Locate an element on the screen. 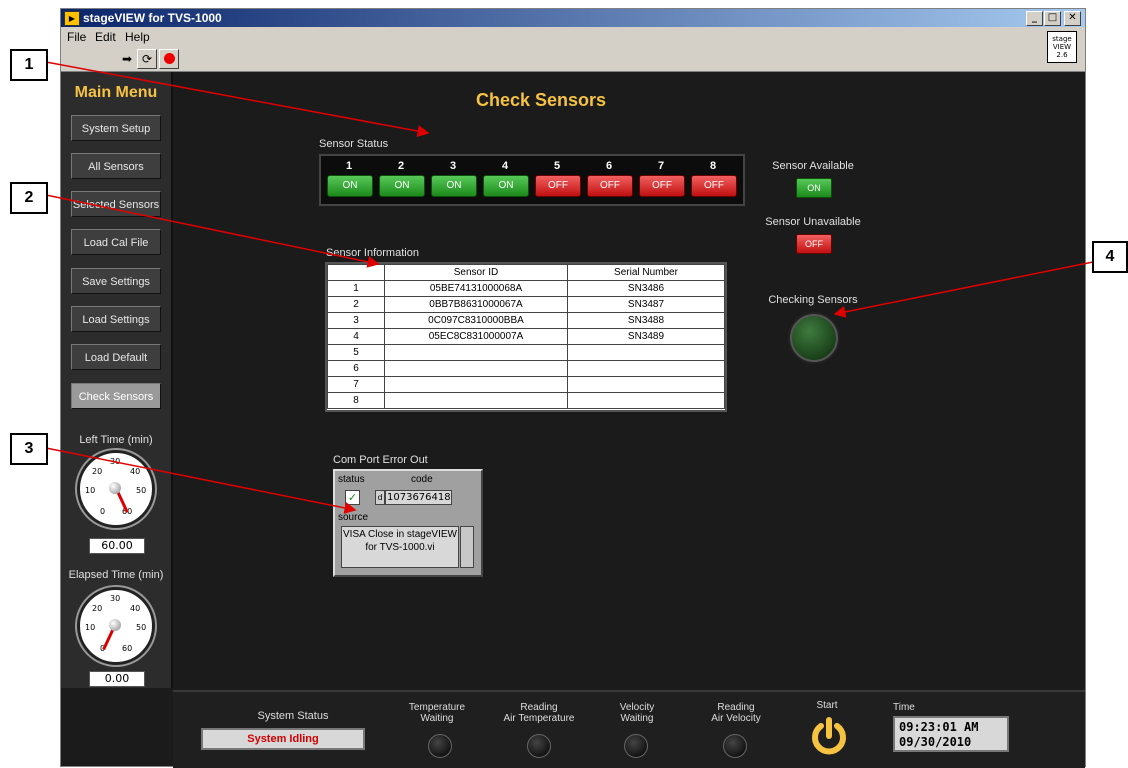 This screenshot has height=768, width=1128. callout-1-box: 1 is located at coordinates (29, 65).